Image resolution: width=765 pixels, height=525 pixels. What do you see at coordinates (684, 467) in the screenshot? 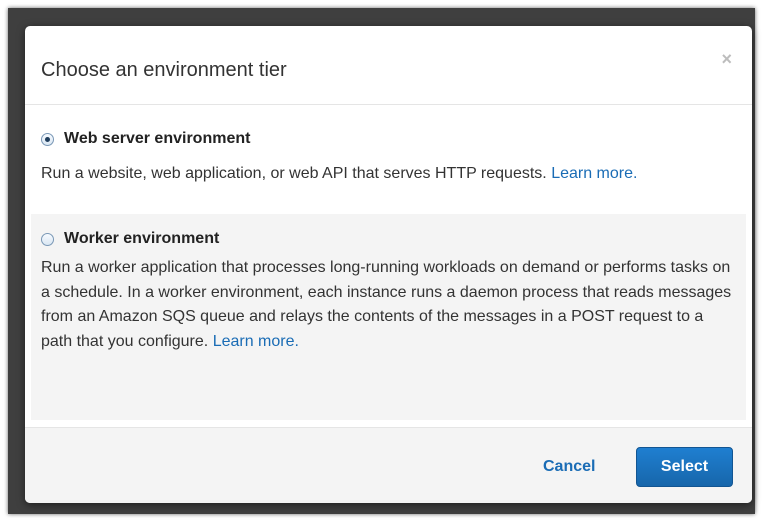
I see `select-button: Select` at bounding box center [684, 467].